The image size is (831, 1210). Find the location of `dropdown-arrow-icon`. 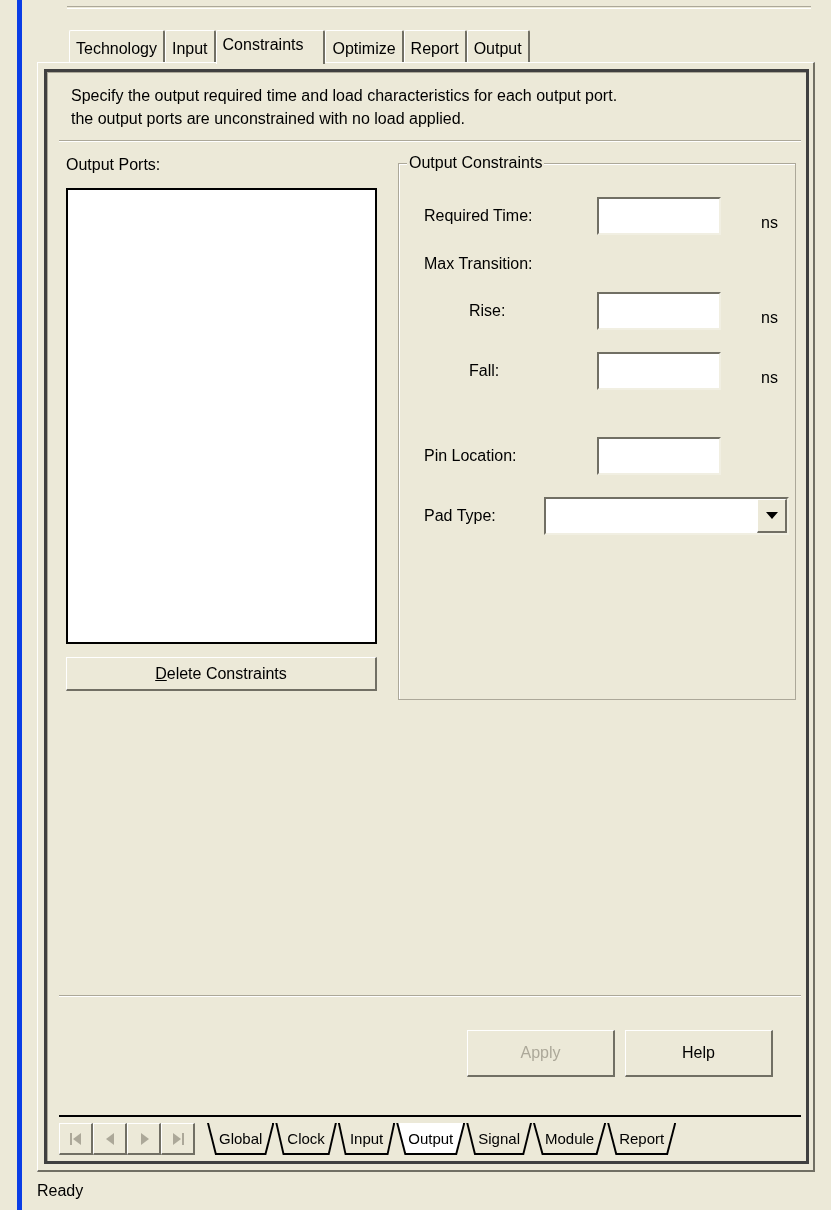

dropdown-arrow-icon is located at coordinates (771, 515).